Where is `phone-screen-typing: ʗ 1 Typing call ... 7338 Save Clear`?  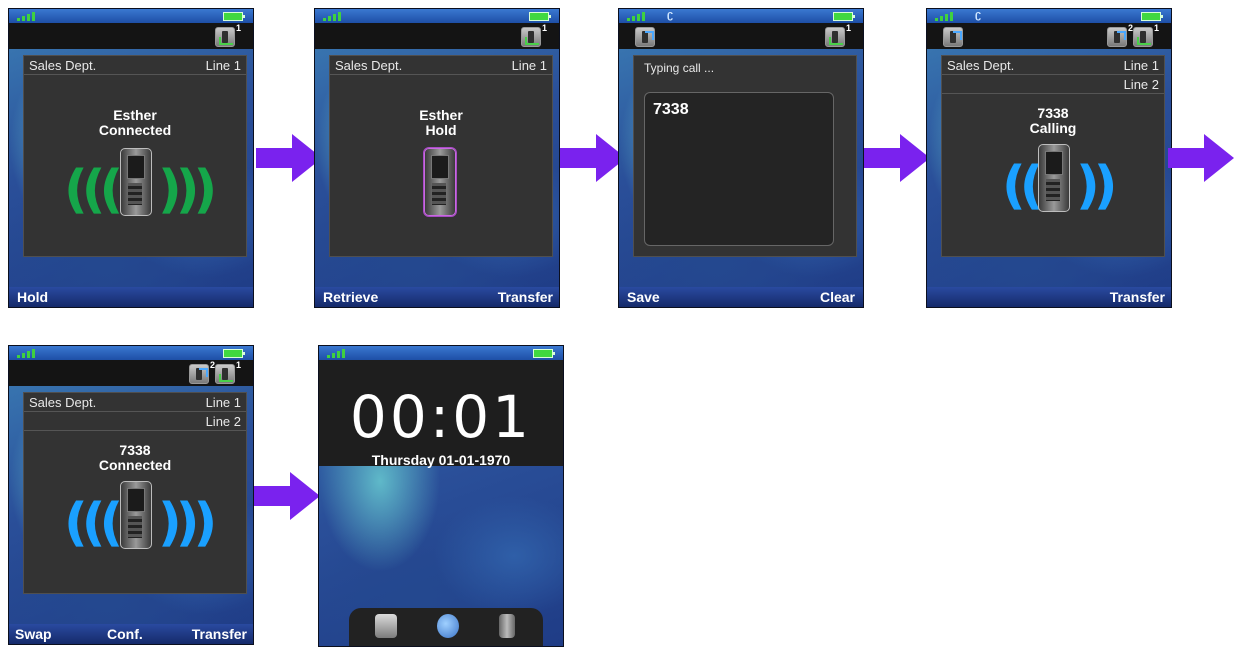 phone-screen-typing: ʗ 1 Typing call ... 7338 Save Clear is located at coordinates (741, 158).